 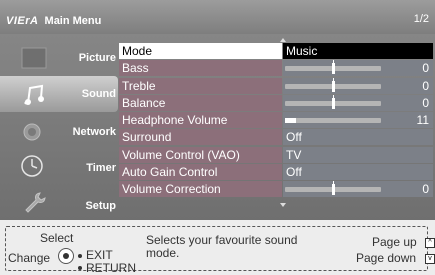 What do you see at coordinates (283, 40) in the screenshot?
I see `scroll-up-icon` at bounding box center [283, 40].